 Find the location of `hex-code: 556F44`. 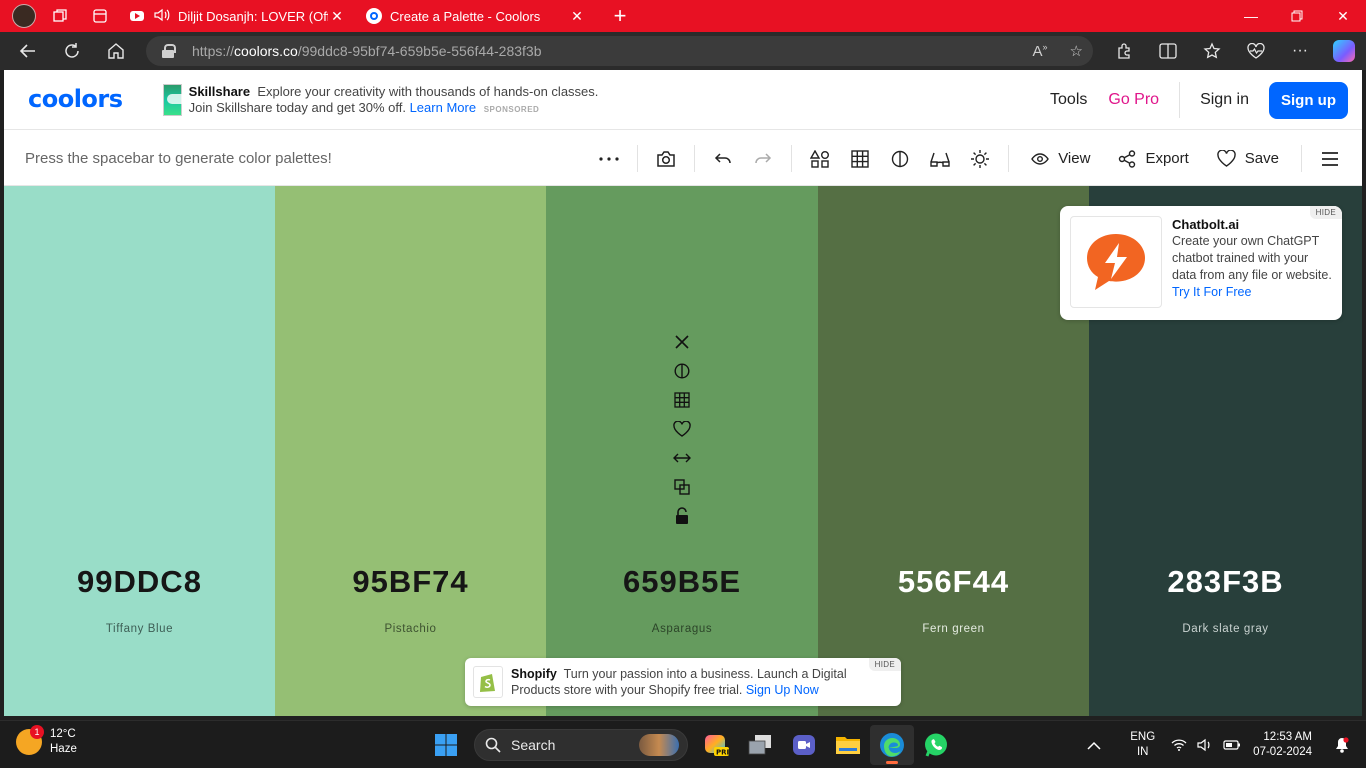

hex-code: 556F44 is located at coordinates (953, 582).